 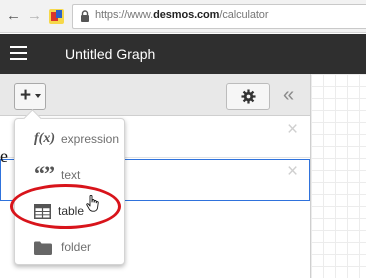 I want to click on folder-icon, so click(x=43, y=248).